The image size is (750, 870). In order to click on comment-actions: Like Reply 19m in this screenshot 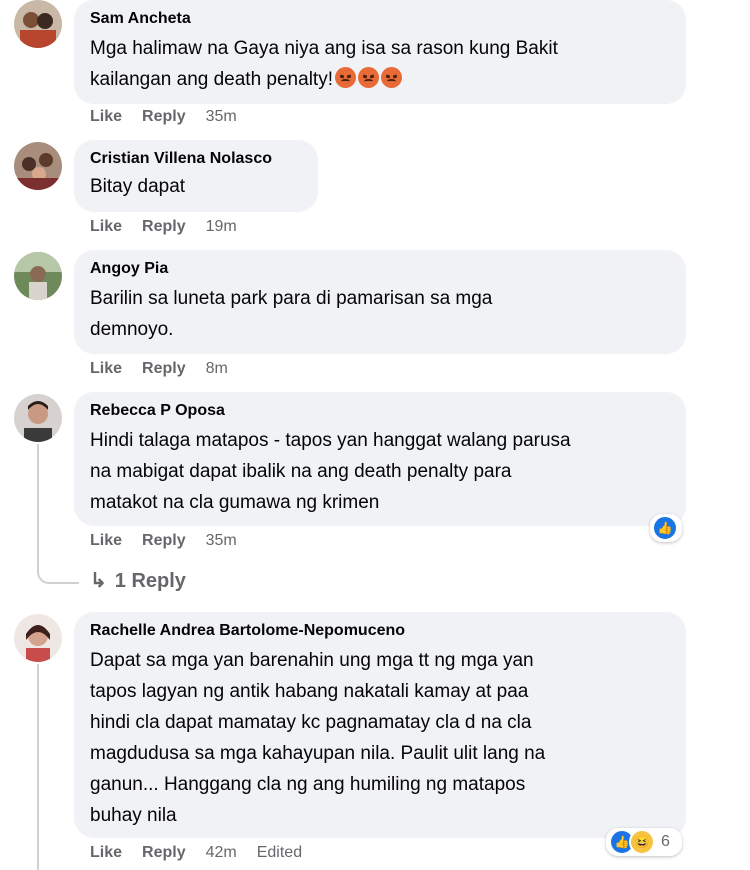, I will do `click(173, 227)`.